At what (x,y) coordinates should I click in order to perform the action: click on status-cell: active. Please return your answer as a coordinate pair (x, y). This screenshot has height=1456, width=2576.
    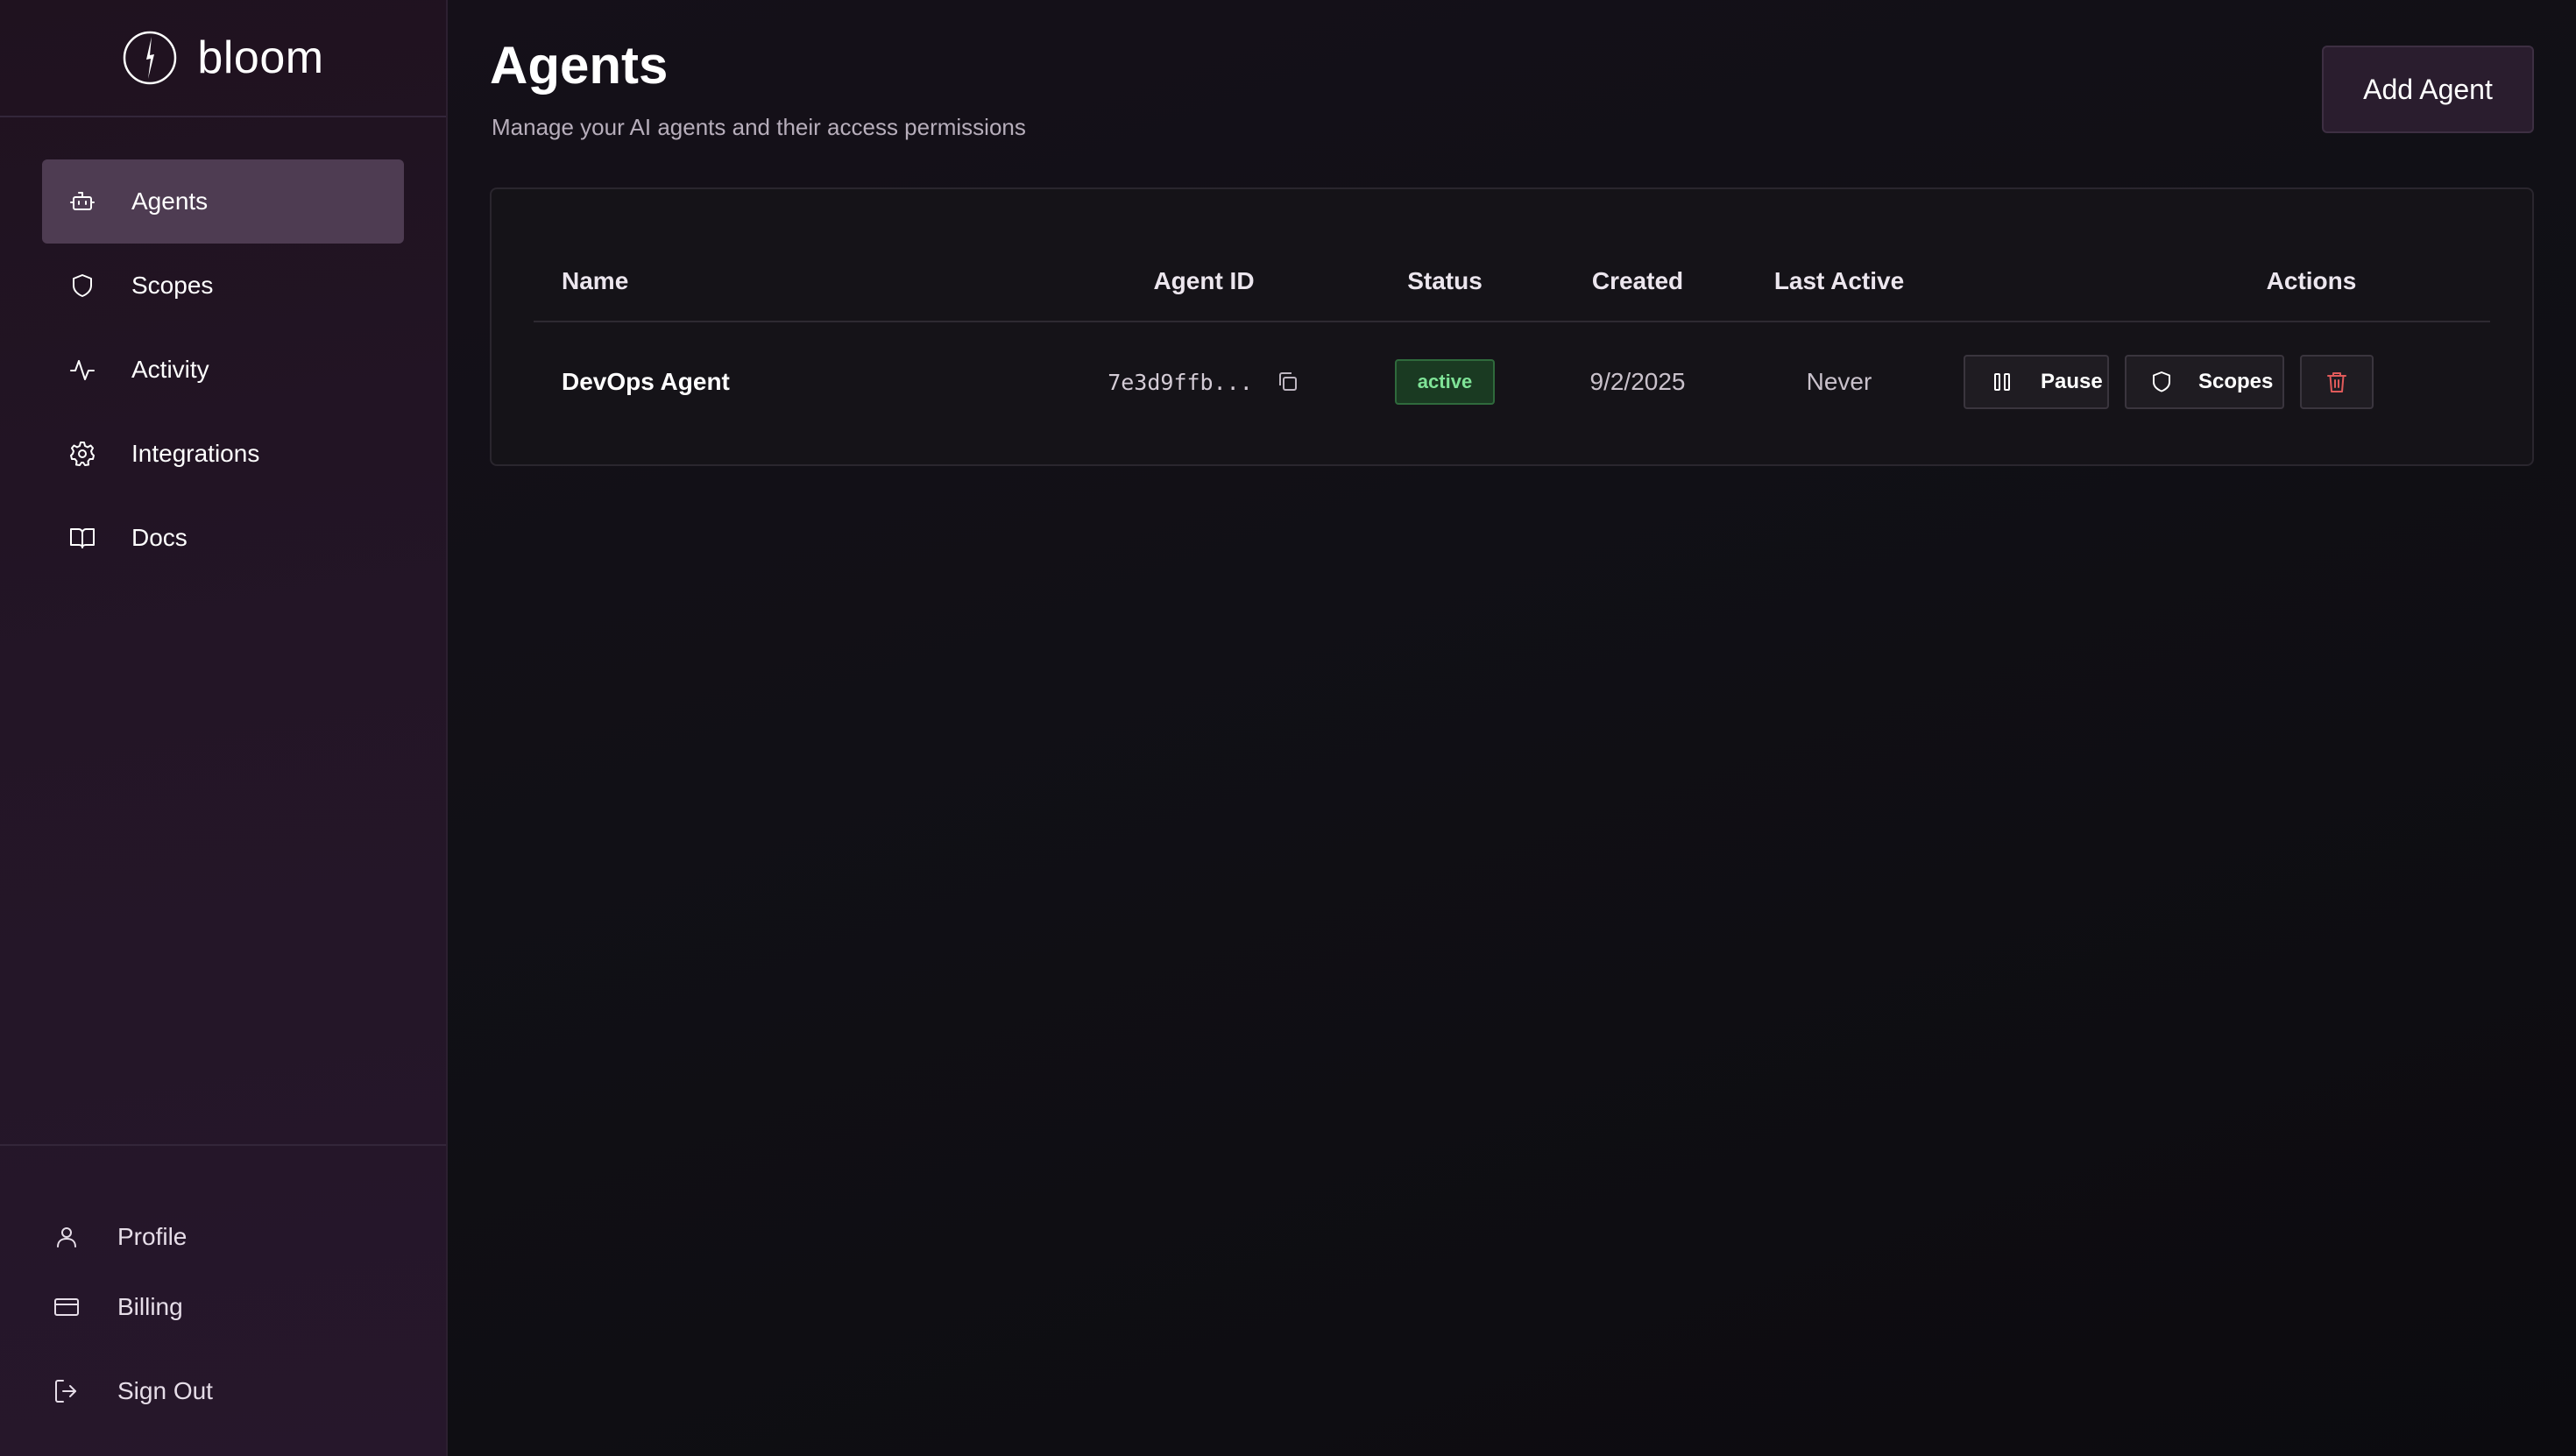
    Looking at the image, I should click on (1445, 382).